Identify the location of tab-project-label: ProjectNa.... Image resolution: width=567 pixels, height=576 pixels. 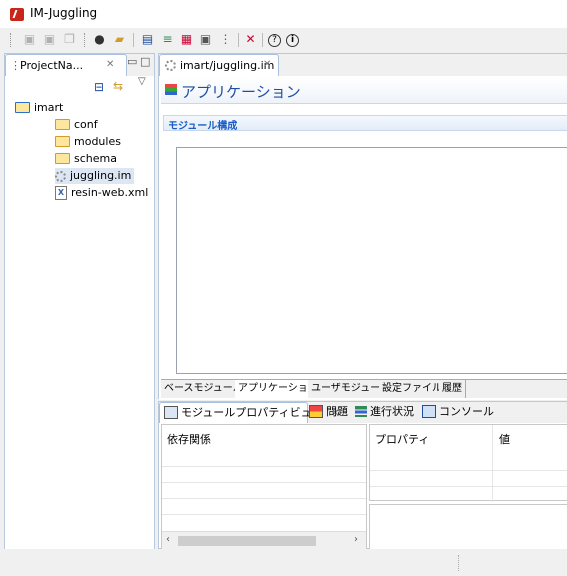
(52, 65).